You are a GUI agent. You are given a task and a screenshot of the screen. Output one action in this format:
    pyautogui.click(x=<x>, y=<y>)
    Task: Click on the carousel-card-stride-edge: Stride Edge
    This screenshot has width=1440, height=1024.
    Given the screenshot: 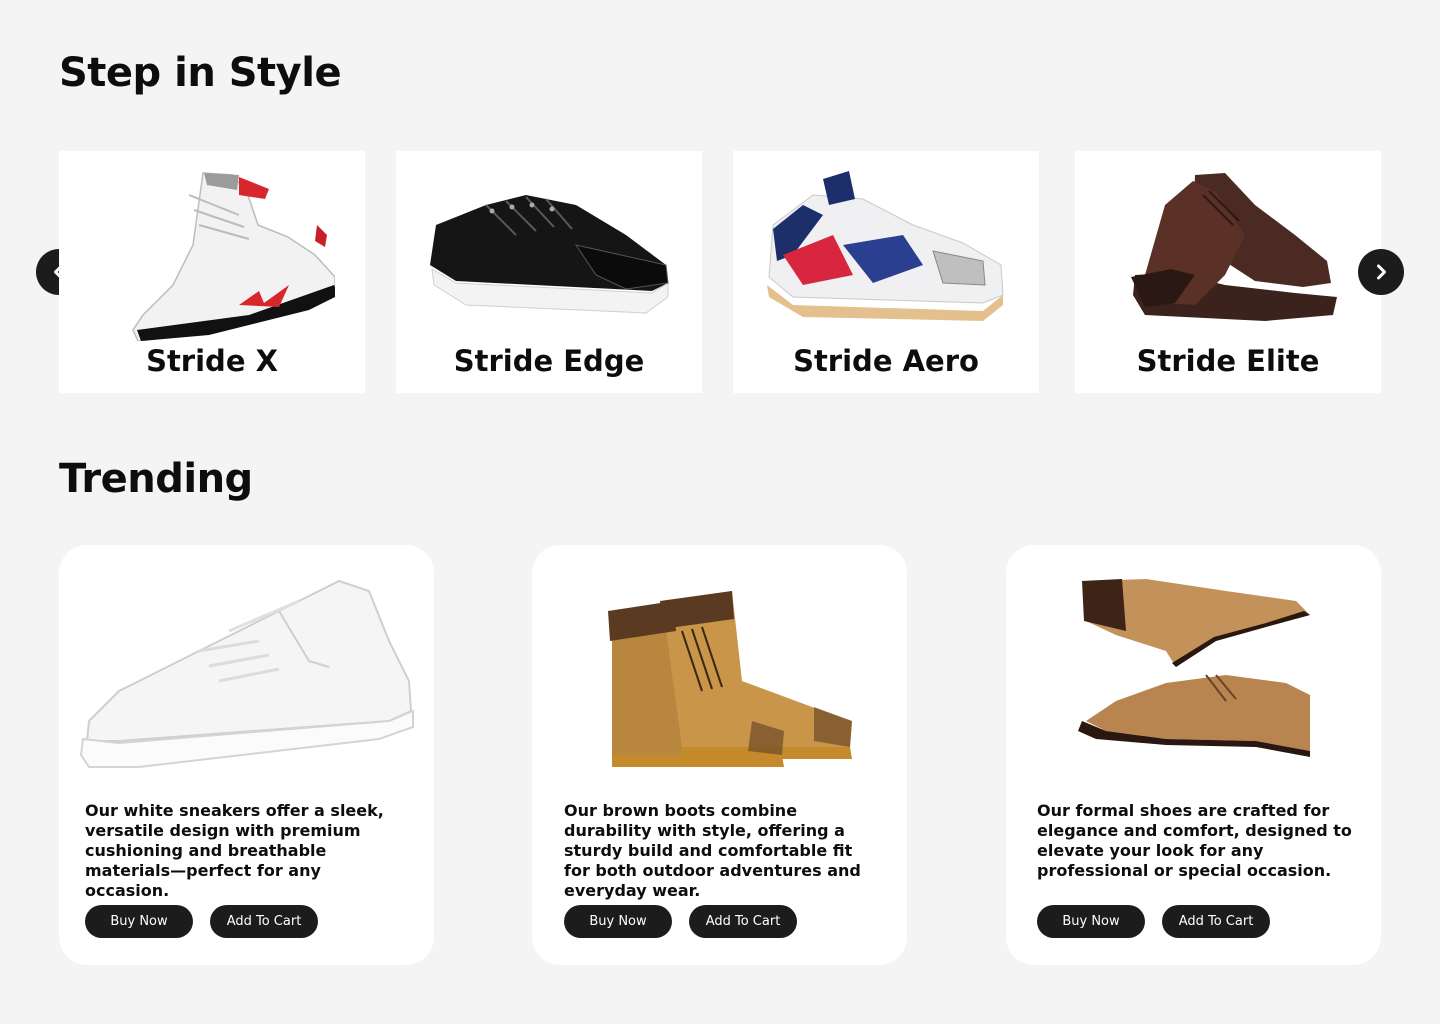 What is the action you would take?
    pyautogui.click(x=549, y=272)
    